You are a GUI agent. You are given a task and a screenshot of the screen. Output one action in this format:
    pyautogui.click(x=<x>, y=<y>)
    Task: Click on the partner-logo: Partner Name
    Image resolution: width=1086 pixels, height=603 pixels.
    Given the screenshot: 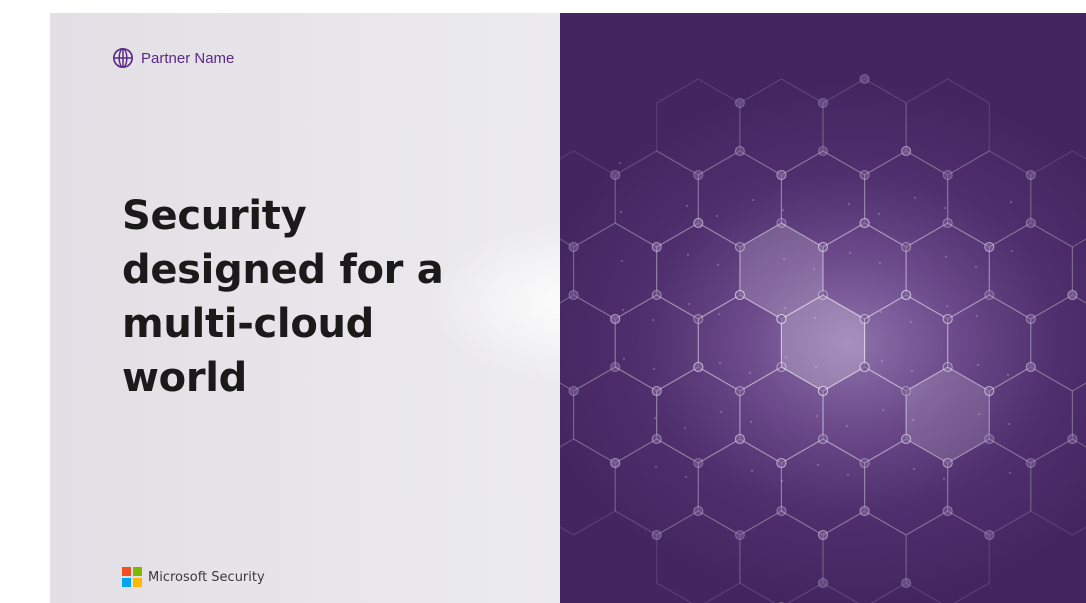 What is the action you would take?
    pyautogui.click(x=173, y=58)
    